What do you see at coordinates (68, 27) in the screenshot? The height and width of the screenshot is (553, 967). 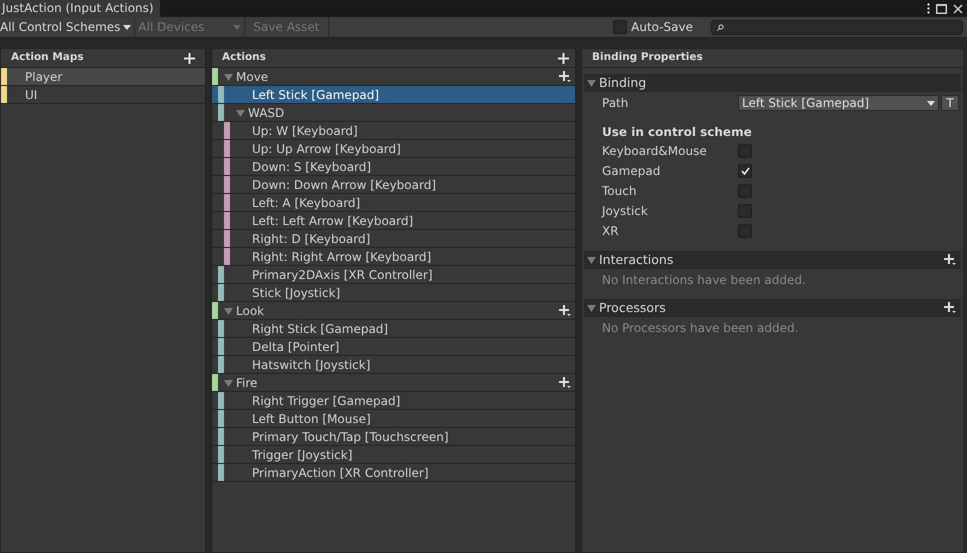 I see `control-scheme-dropdown: All Control Schemes` at bounding box center [68, 27].